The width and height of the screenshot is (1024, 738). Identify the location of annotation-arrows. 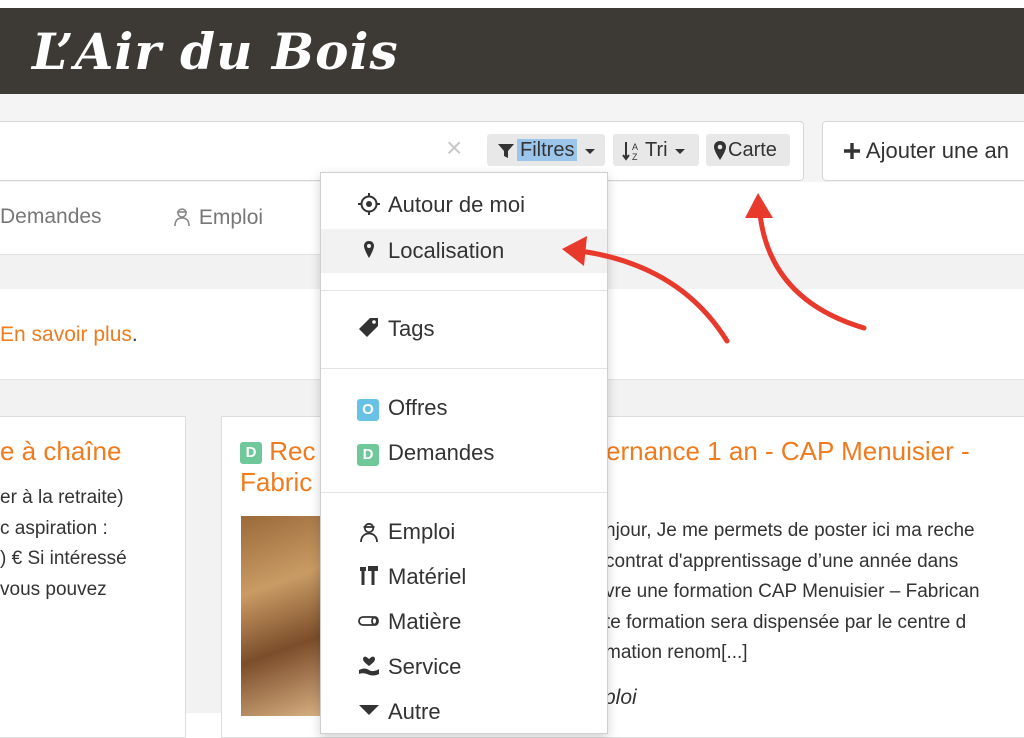
(714, 268).